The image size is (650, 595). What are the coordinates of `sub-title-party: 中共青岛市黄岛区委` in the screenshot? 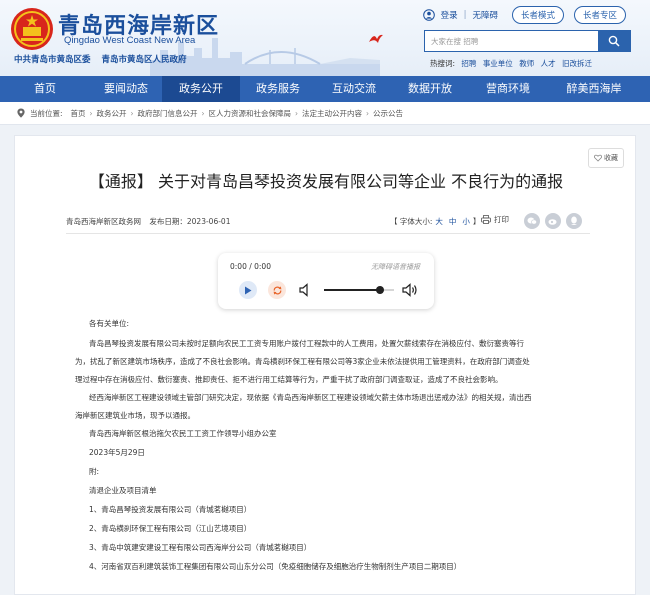 It's located at (52, 60).